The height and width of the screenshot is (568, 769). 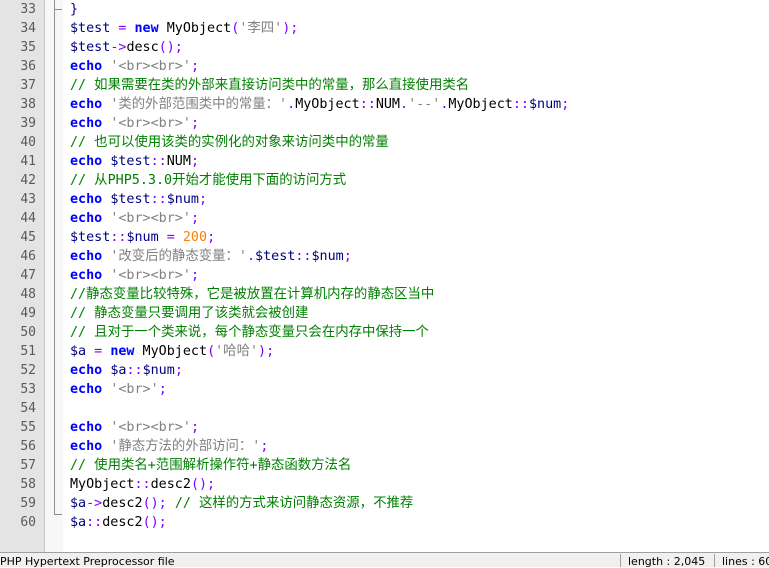 I want to click on code-line: 40 // 也可以使用该类的实例化的对象来访问类中的常量, so click(x=384, y=142).